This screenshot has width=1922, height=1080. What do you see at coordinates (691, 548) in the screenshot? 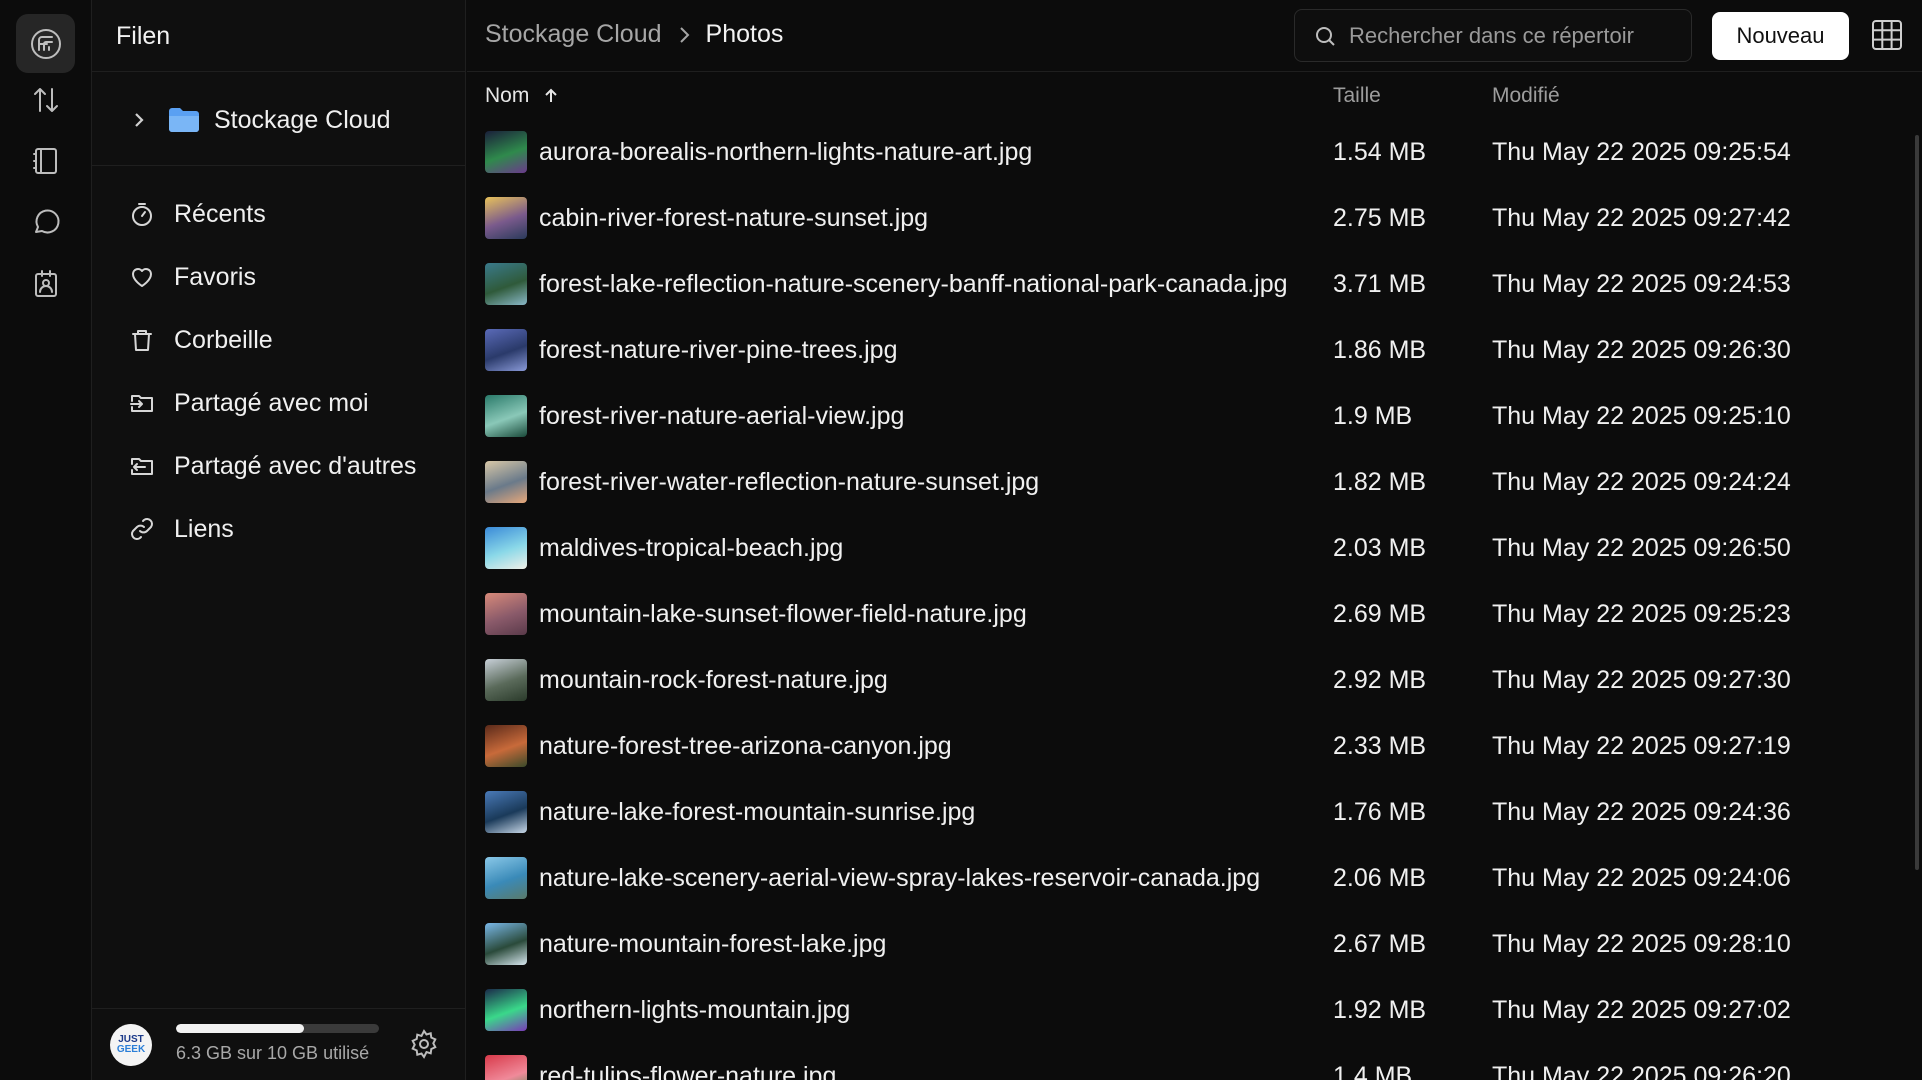
I see `file-name: maldives-tropical-beach.jpg` at bounding box center [691, 548].